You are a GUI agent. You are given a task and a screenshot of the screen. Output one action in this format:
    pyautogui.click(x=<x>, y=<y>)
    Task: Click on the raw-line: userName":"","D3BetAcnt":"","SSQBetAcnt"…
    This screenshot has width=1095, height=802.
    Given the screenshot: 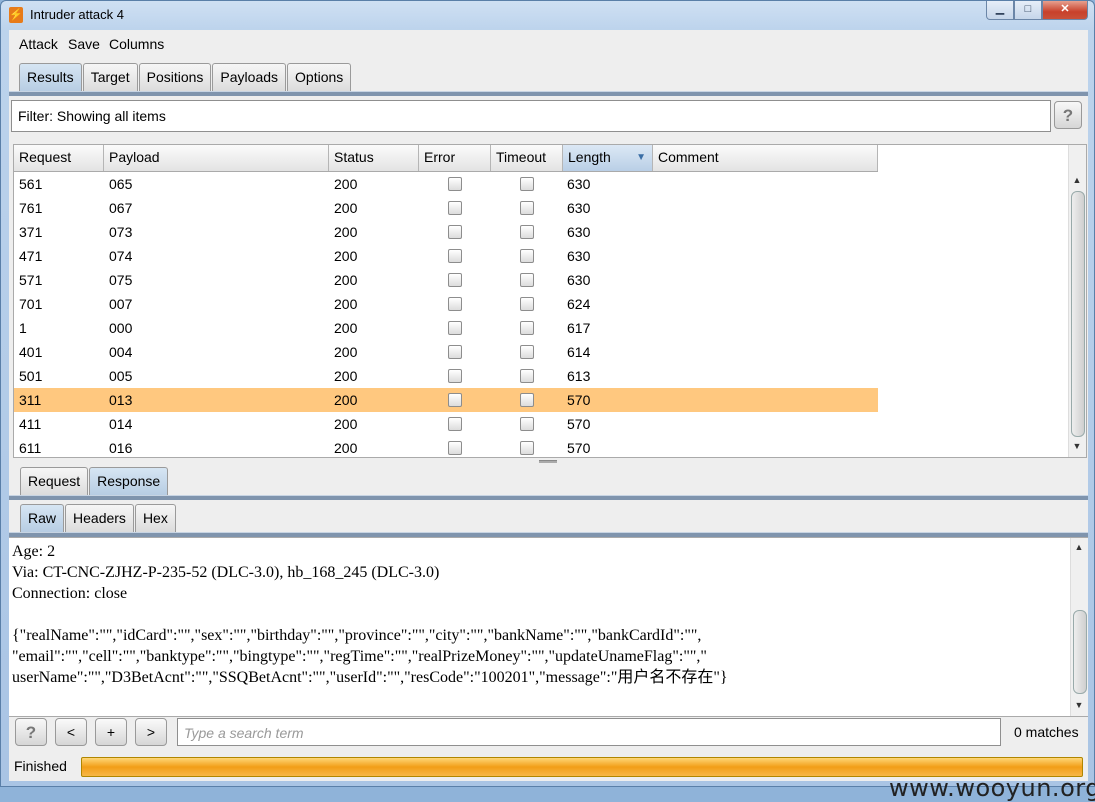 What is the action you would take?
    pyautogui.click(x=370, y=677)
    